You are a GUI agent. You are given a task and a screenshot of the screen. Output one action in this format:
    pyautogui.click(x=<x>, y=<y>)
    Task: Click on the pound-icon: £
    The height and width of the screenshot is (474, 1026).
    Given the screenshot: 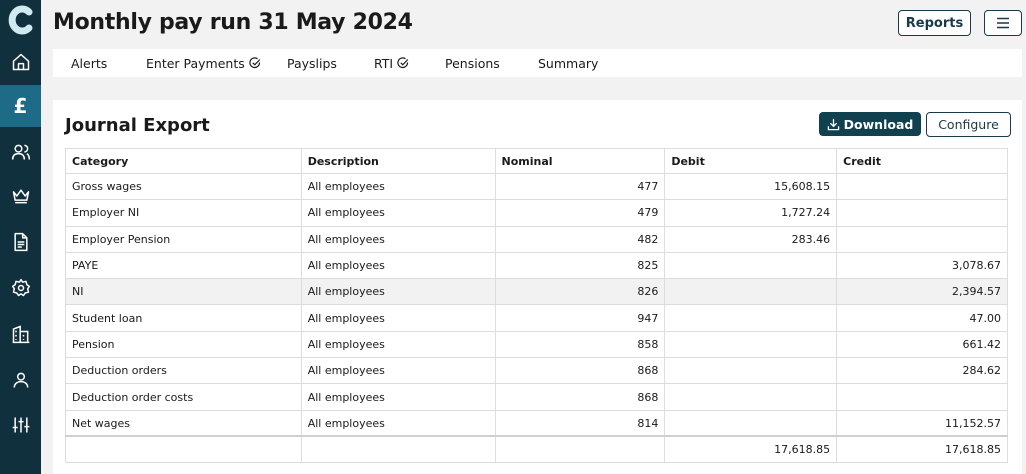 What is the action you would take?
    pyautogui.click(x=20, y=106)
    